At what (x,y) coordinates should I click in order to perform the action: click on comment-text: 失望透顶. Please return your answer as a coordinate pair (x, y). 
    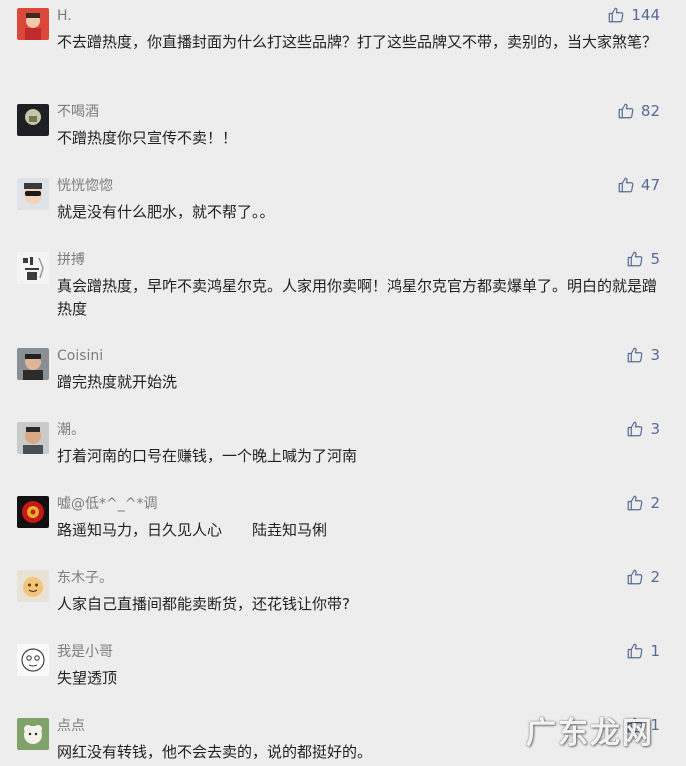
    Looking at the image, I should click on (87, 678).